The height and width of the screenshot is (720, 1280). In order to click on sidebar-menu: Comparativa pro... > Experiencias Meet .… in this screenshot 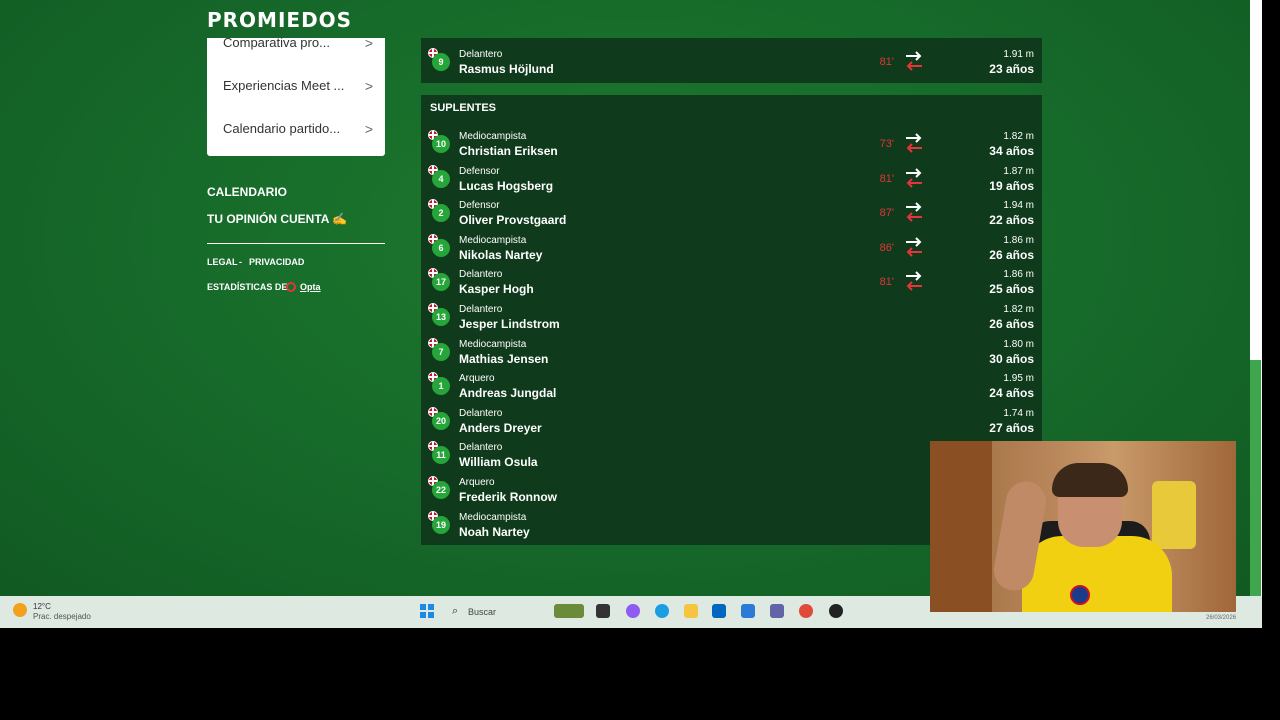, I will do `click(296, 95)`.